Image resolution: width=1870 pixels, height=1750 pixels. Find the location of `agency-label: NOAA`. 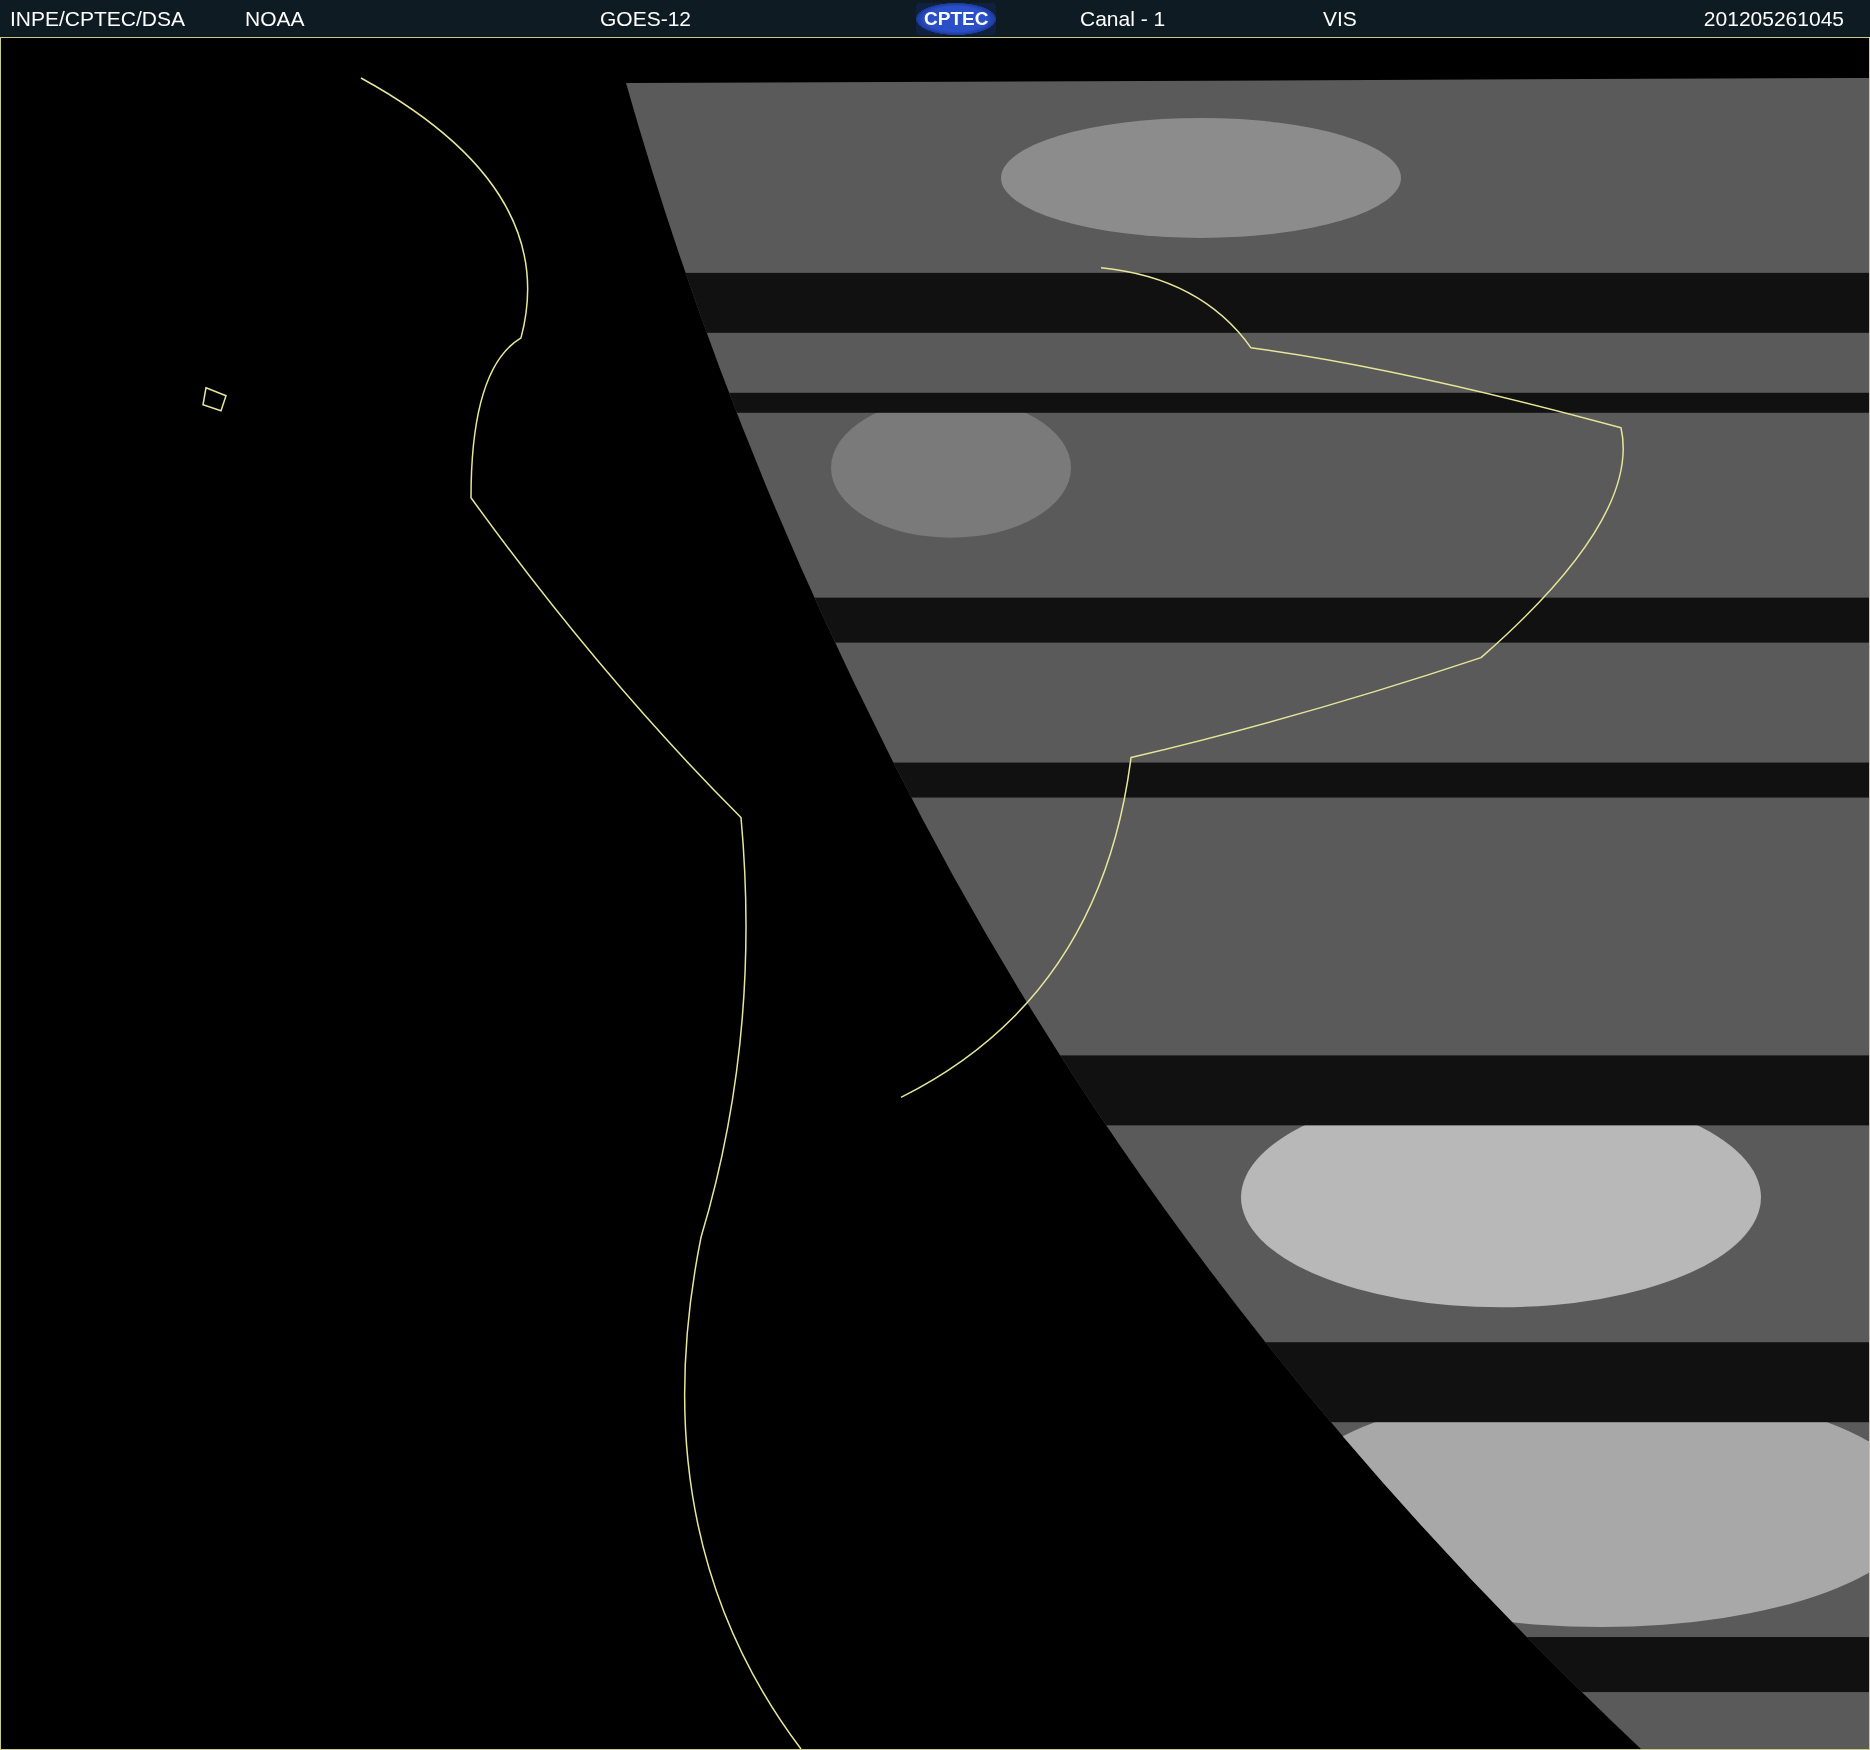

agency-label: NOAA is located at coordinates (275, 18).